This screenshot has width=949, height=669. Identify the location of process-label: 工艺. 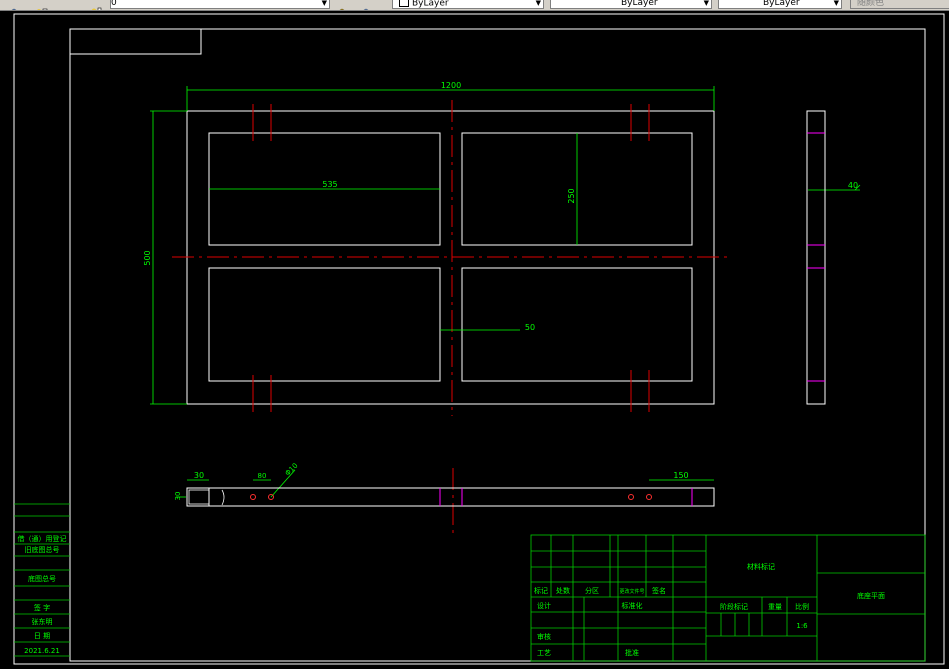
(544, 653).